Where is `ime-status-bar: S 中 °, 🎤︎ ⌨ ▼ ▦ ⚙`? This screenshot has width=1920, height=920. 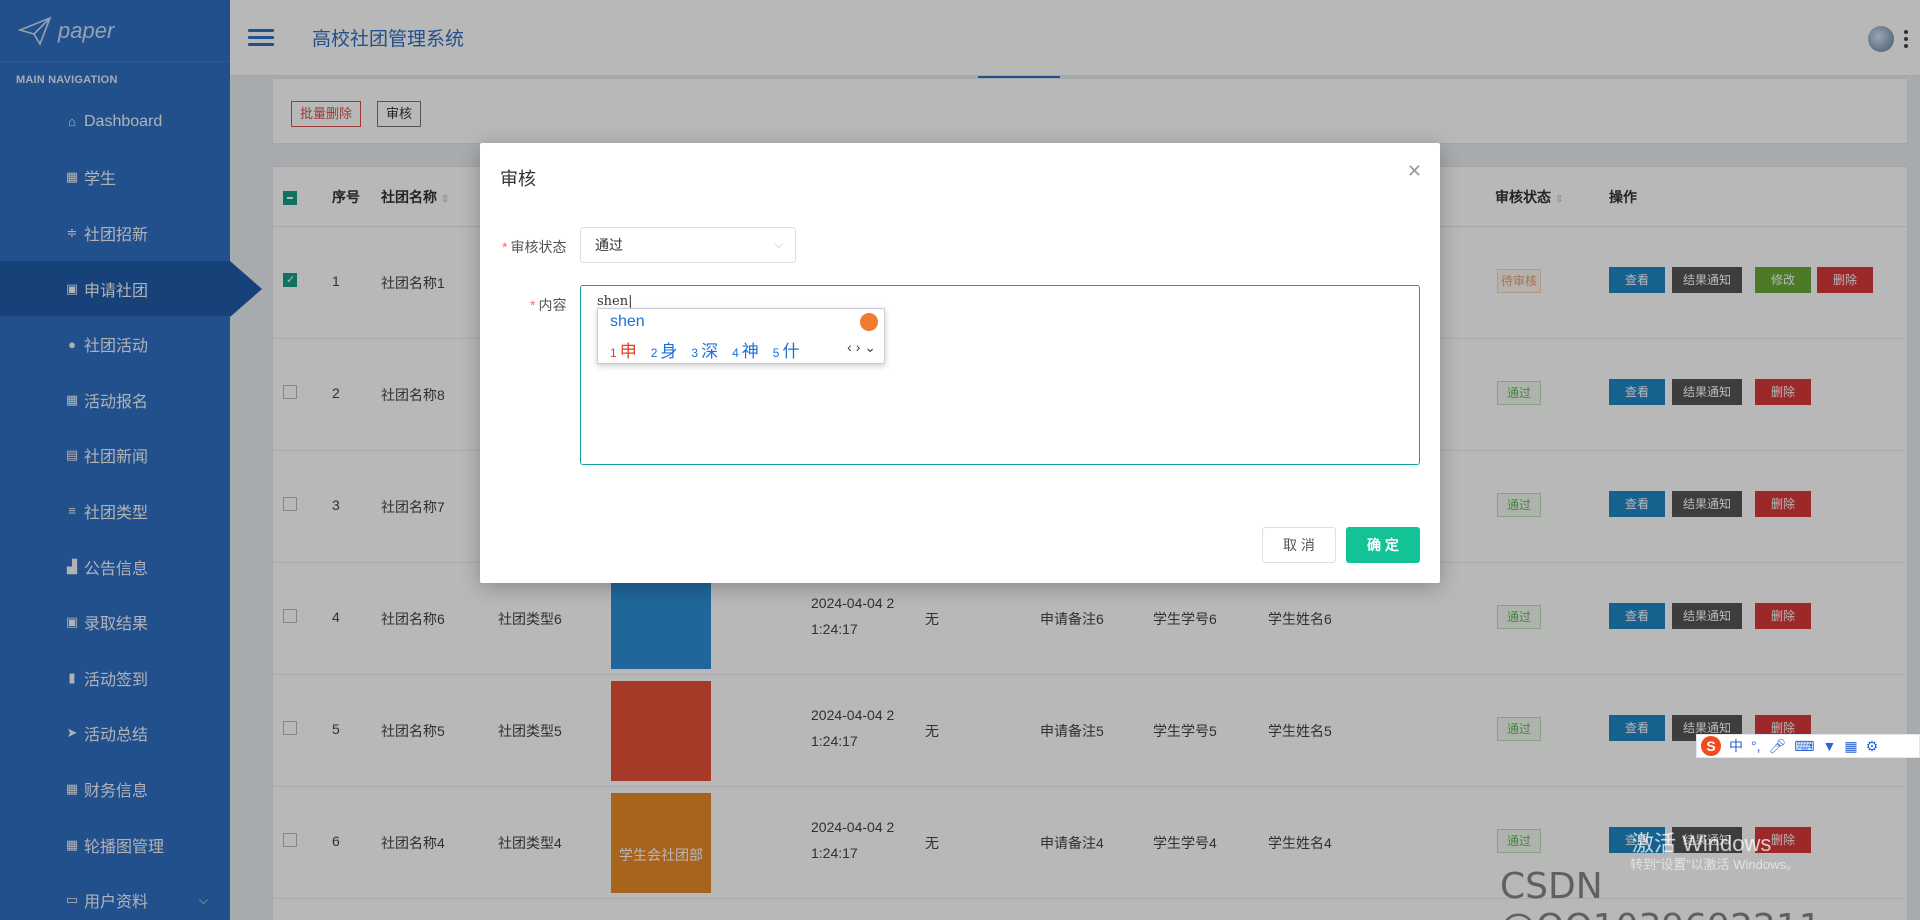
ime-status-bar: S 中 °, 🎤︎ ⌨ ▼ ▦ ⚙ is located at coordinates (1808, 746).